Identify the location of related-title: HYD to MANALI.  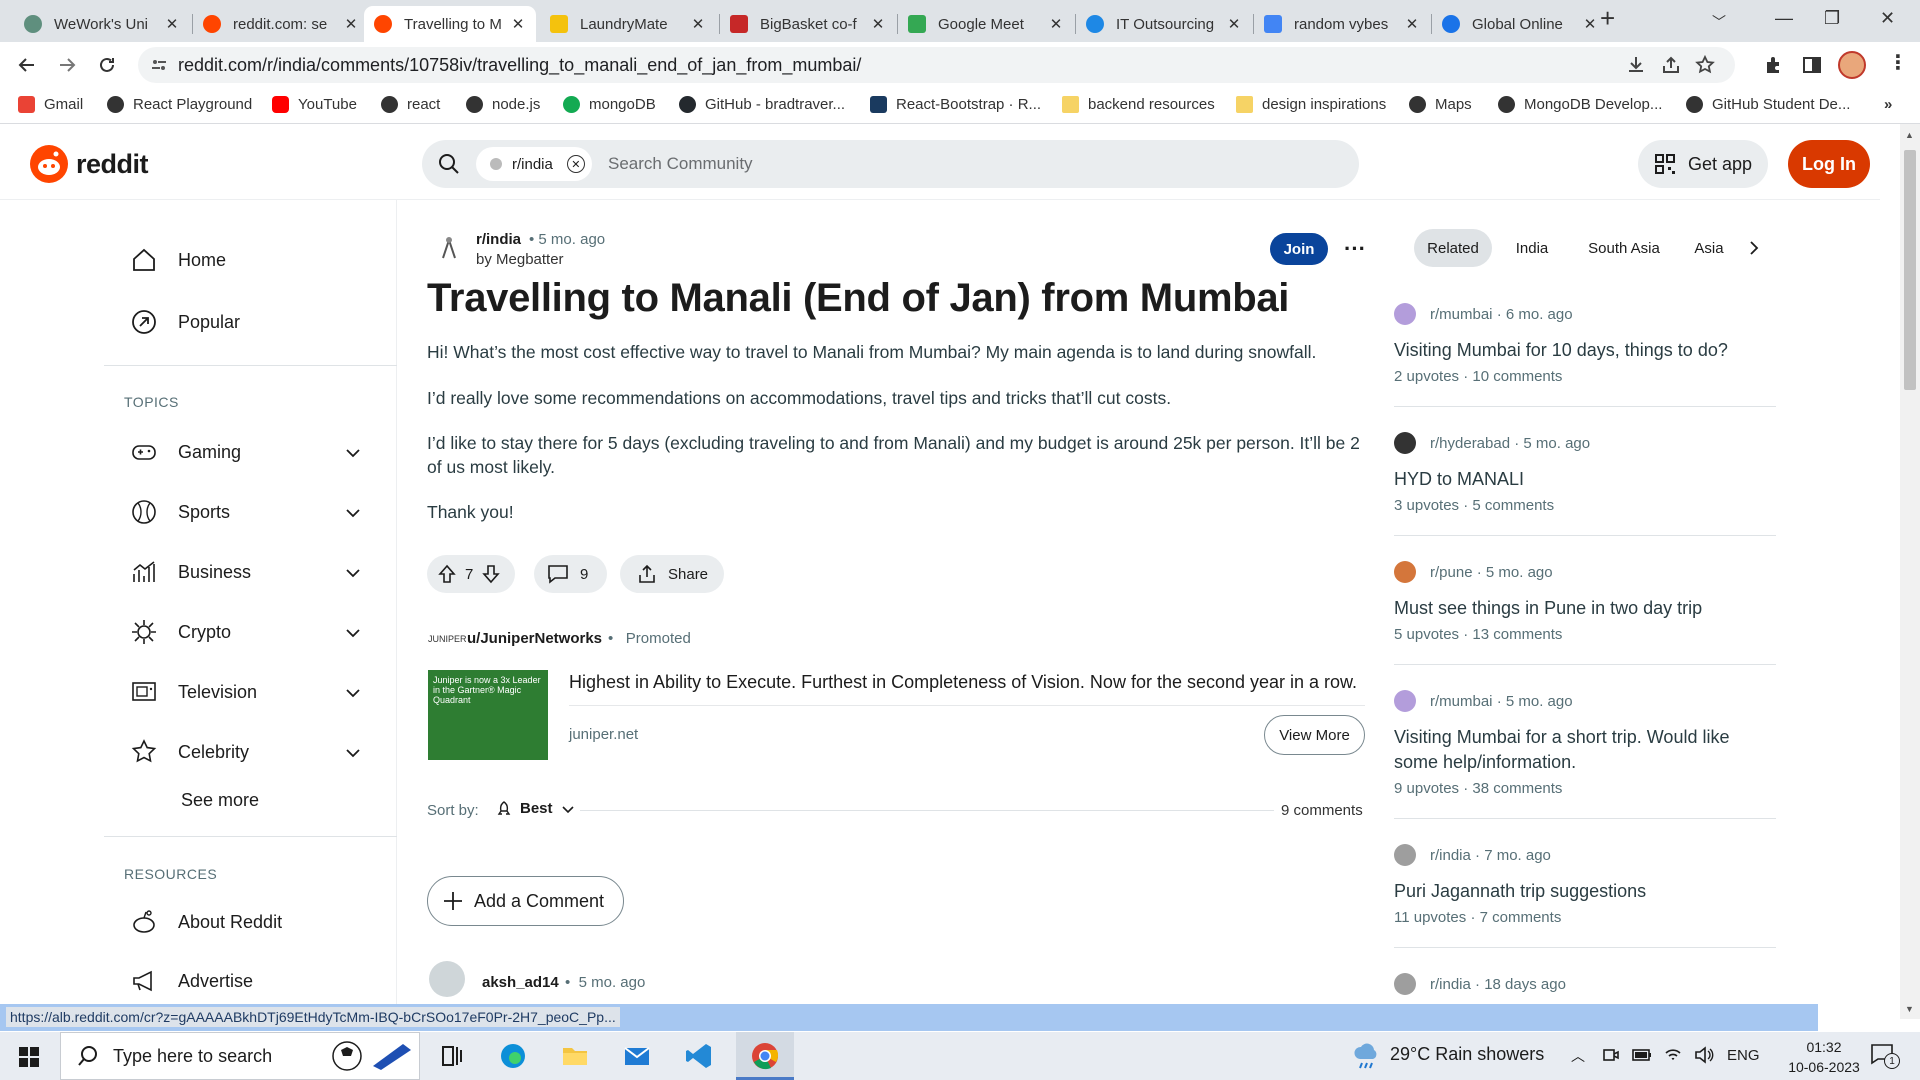
(1585, 479).